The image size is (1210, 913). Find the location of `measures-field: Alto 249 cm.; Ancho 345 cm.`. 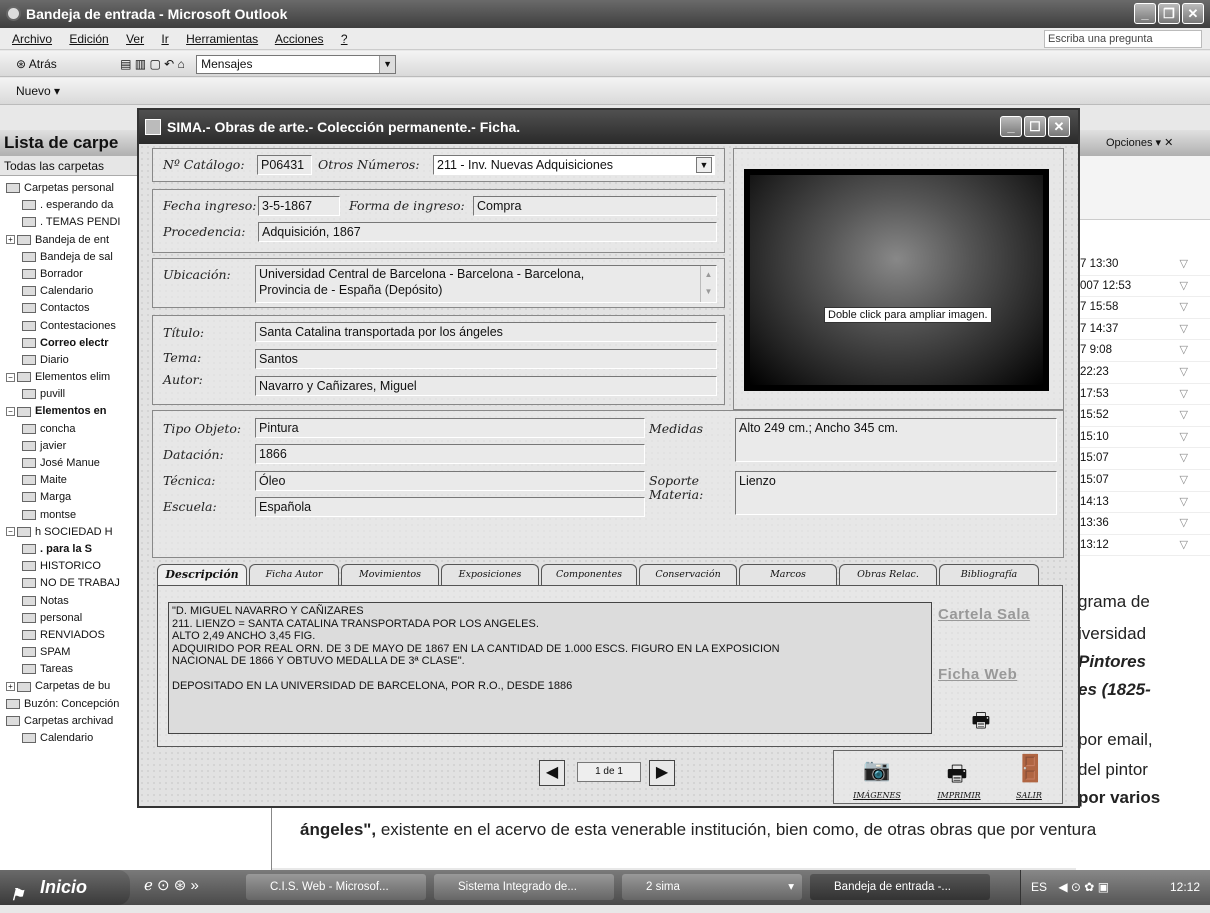

measures-field: Alto 249 cm.; Ancho 345 cm. is located at coordinates (896, 440).